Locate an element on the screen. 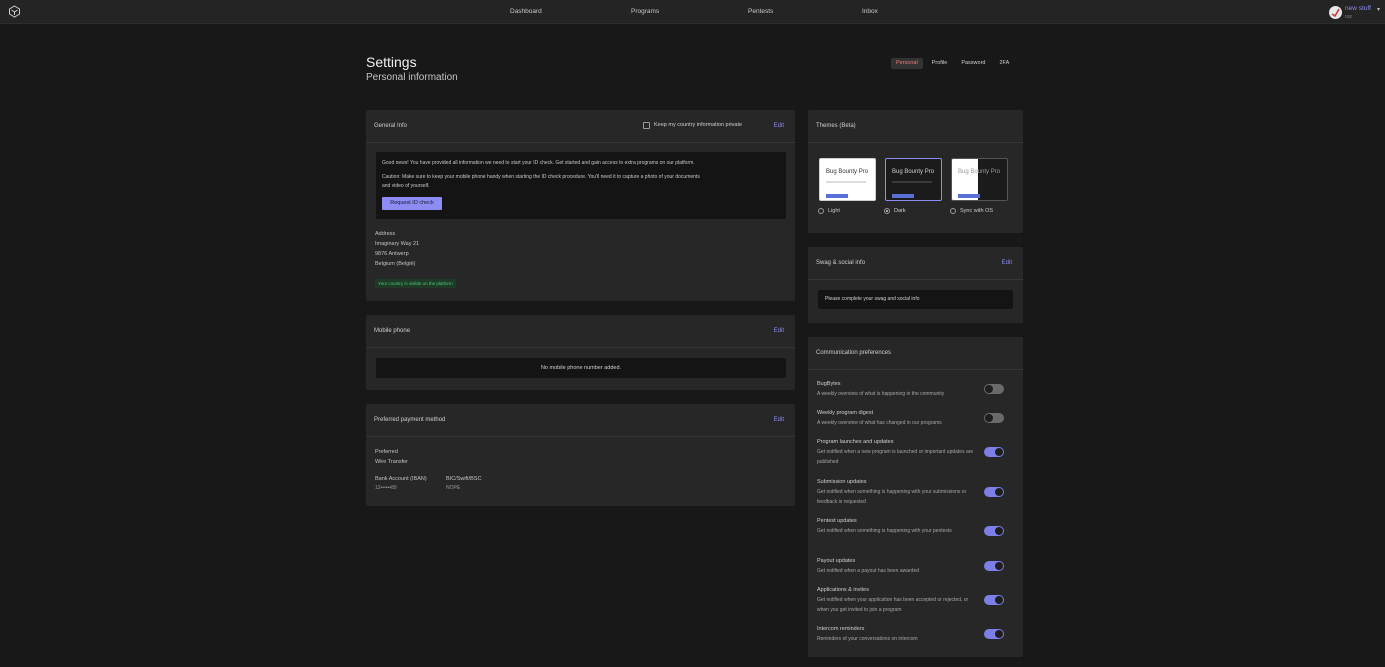 This screenshot has height=667, width=1385. general-info-edit-link: Edit is located at coordinates (779, 126).